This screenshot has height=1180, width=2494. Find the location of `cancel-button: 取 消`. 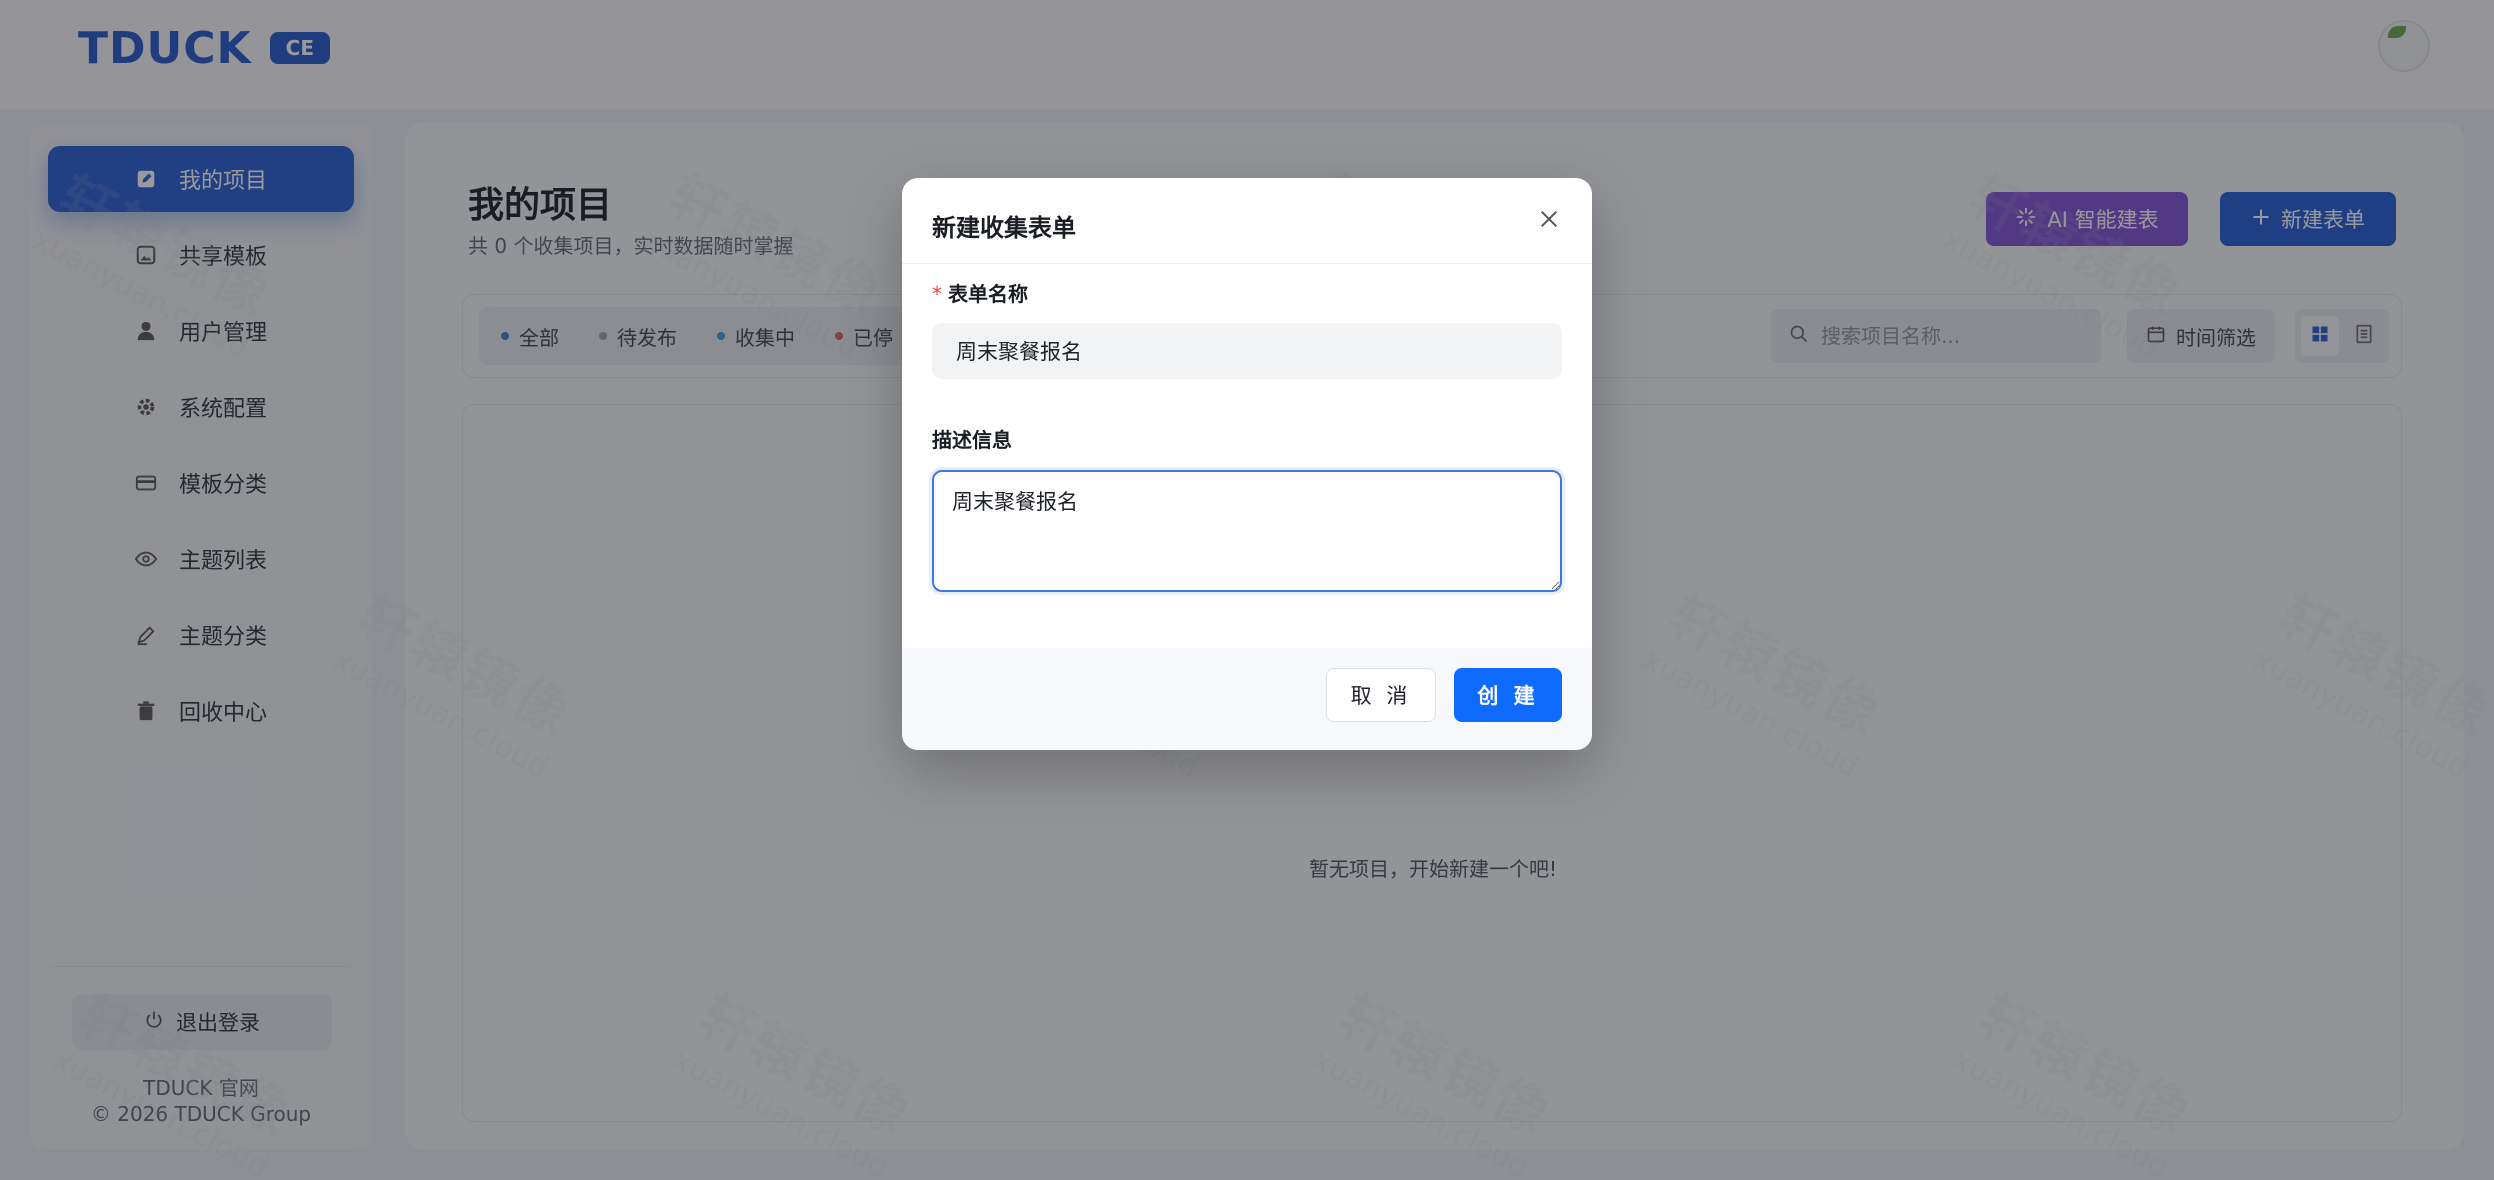

cancel-button: 取 消 is located at coordinates (1381, 695).